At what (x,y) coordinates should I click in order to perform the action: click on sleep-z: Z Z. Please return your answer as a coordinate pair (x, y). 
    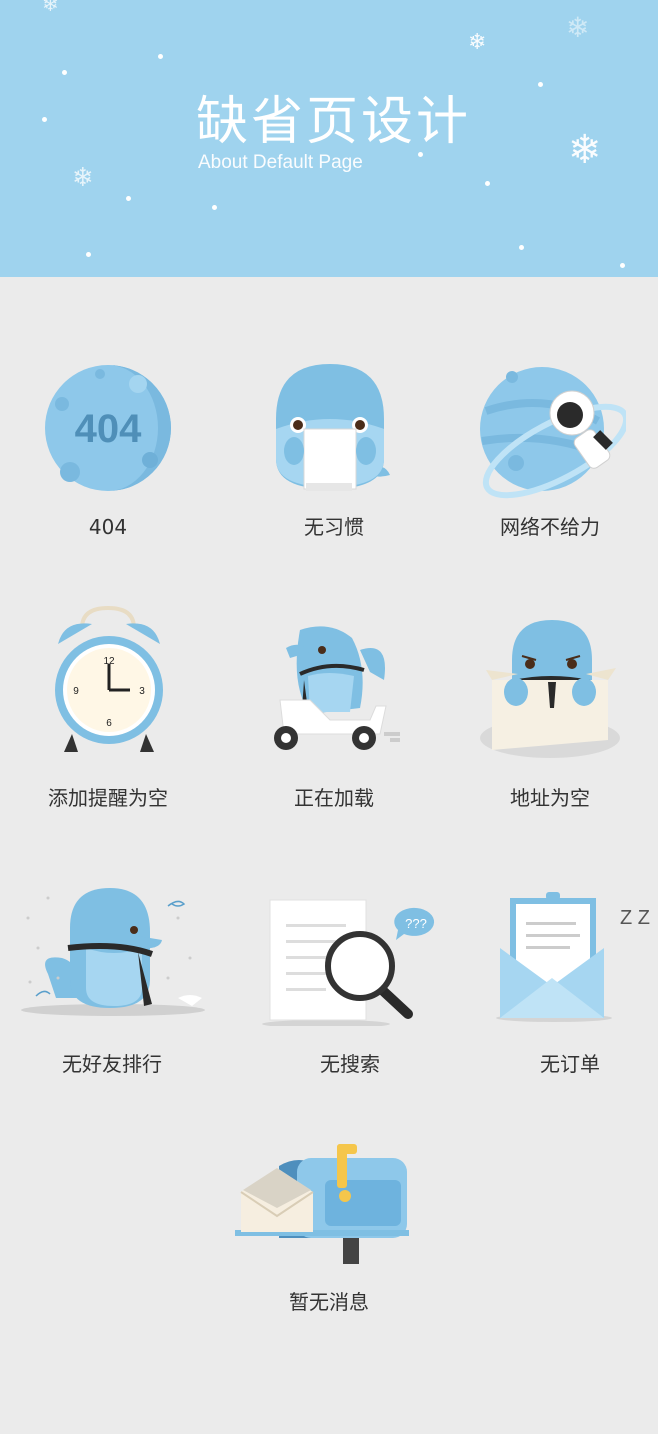
    Looking at the image, I should click on (635, 918).